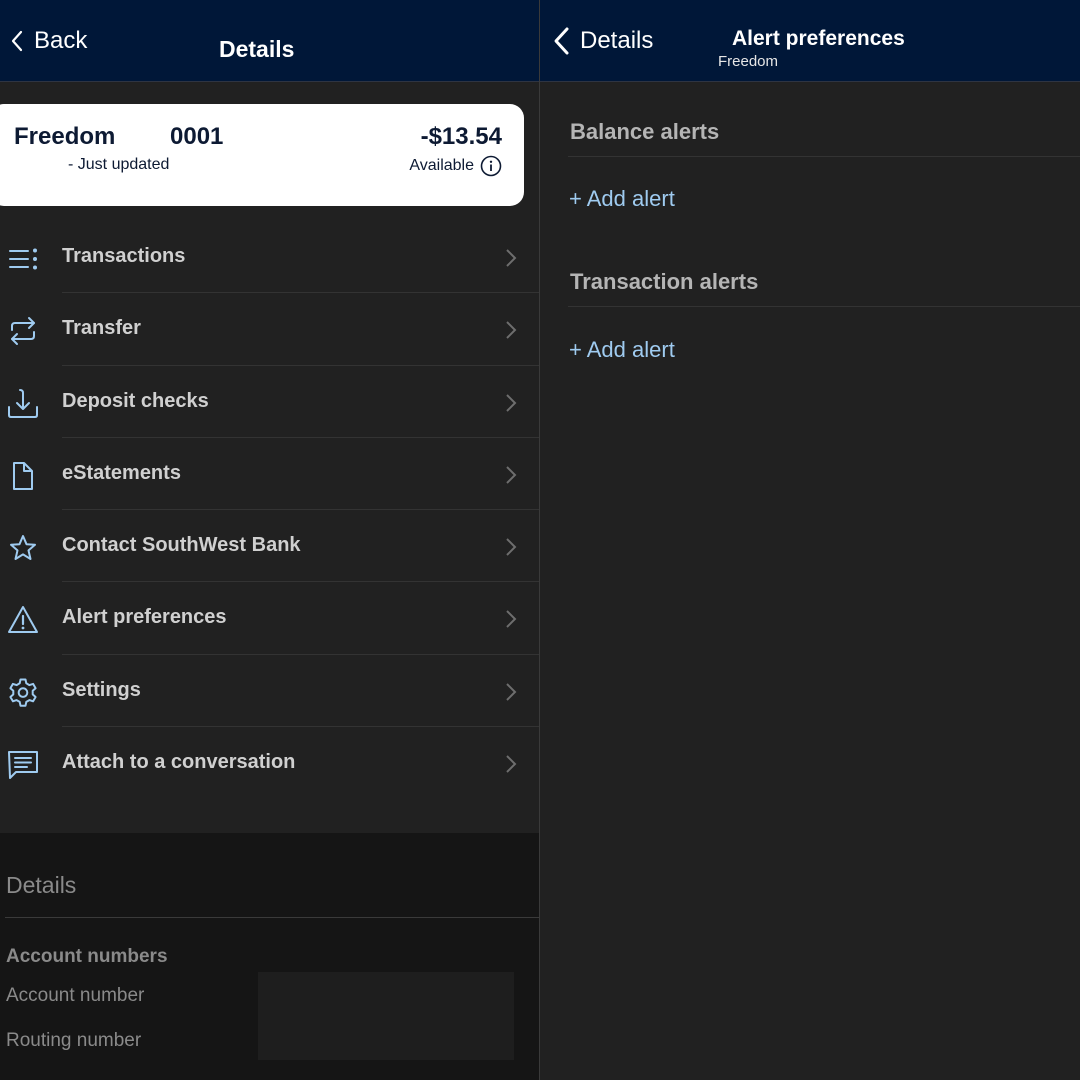 This screenshot has width=1080, height=1080. I want to click on menu-label: Settings, so click(101, 689).